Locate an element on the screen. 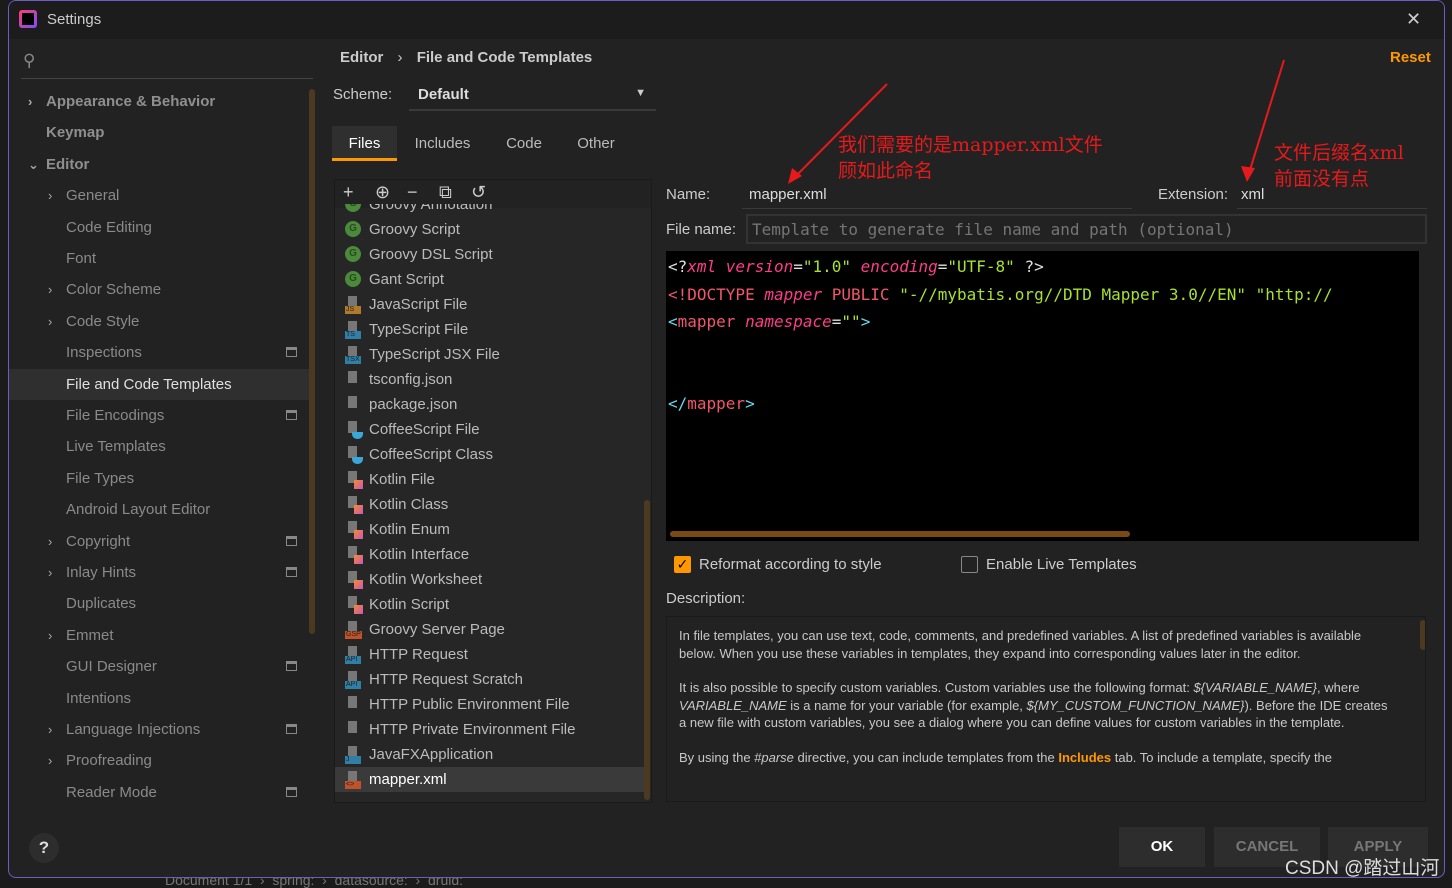 The height and width of the screenshot is (888, 1452). watermark: CSDN @踏过山河 is located at coordinates (1362, 868).